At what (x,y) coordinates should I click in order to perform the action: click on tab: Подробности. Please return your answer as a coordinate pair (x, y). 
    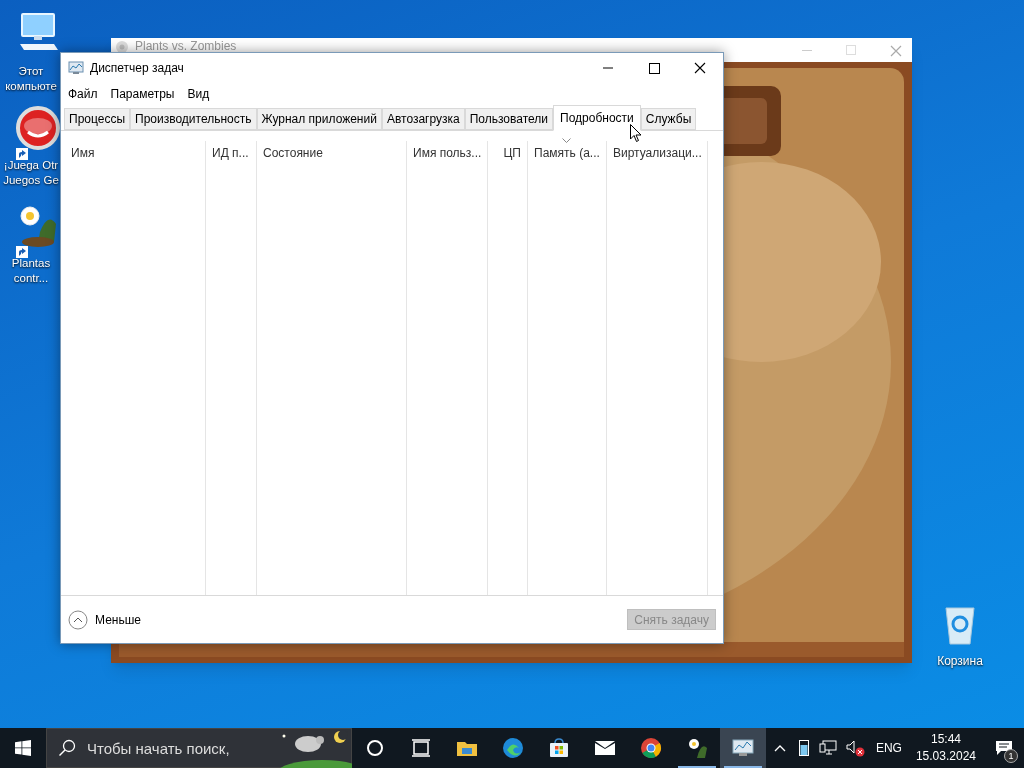
    Looking at the image, I should click on (597, 118).